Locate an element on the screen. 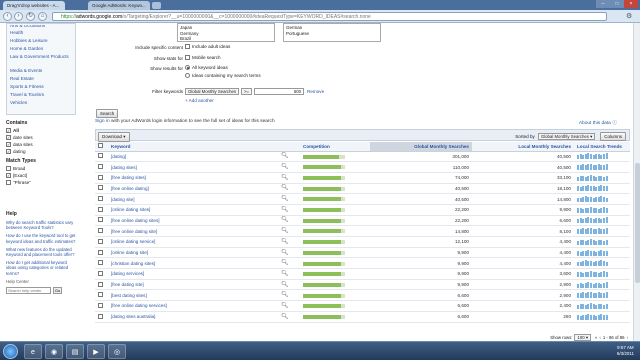 The height and width of the screenshot is (360, 640). next-page-icon: › is located at coordinates (627, 337).